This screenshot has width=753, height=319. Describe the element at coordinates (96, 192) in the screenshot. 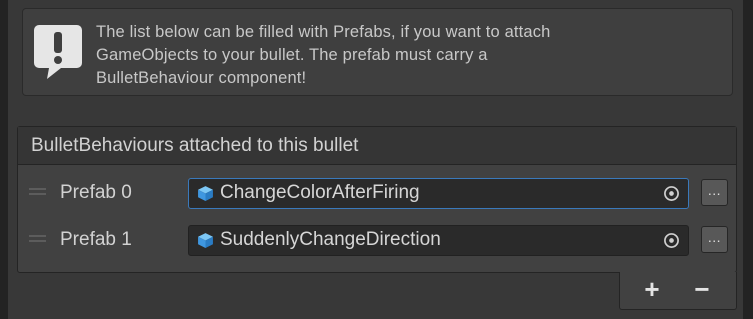

I see `prefab-label: Prefab 0` at that location.